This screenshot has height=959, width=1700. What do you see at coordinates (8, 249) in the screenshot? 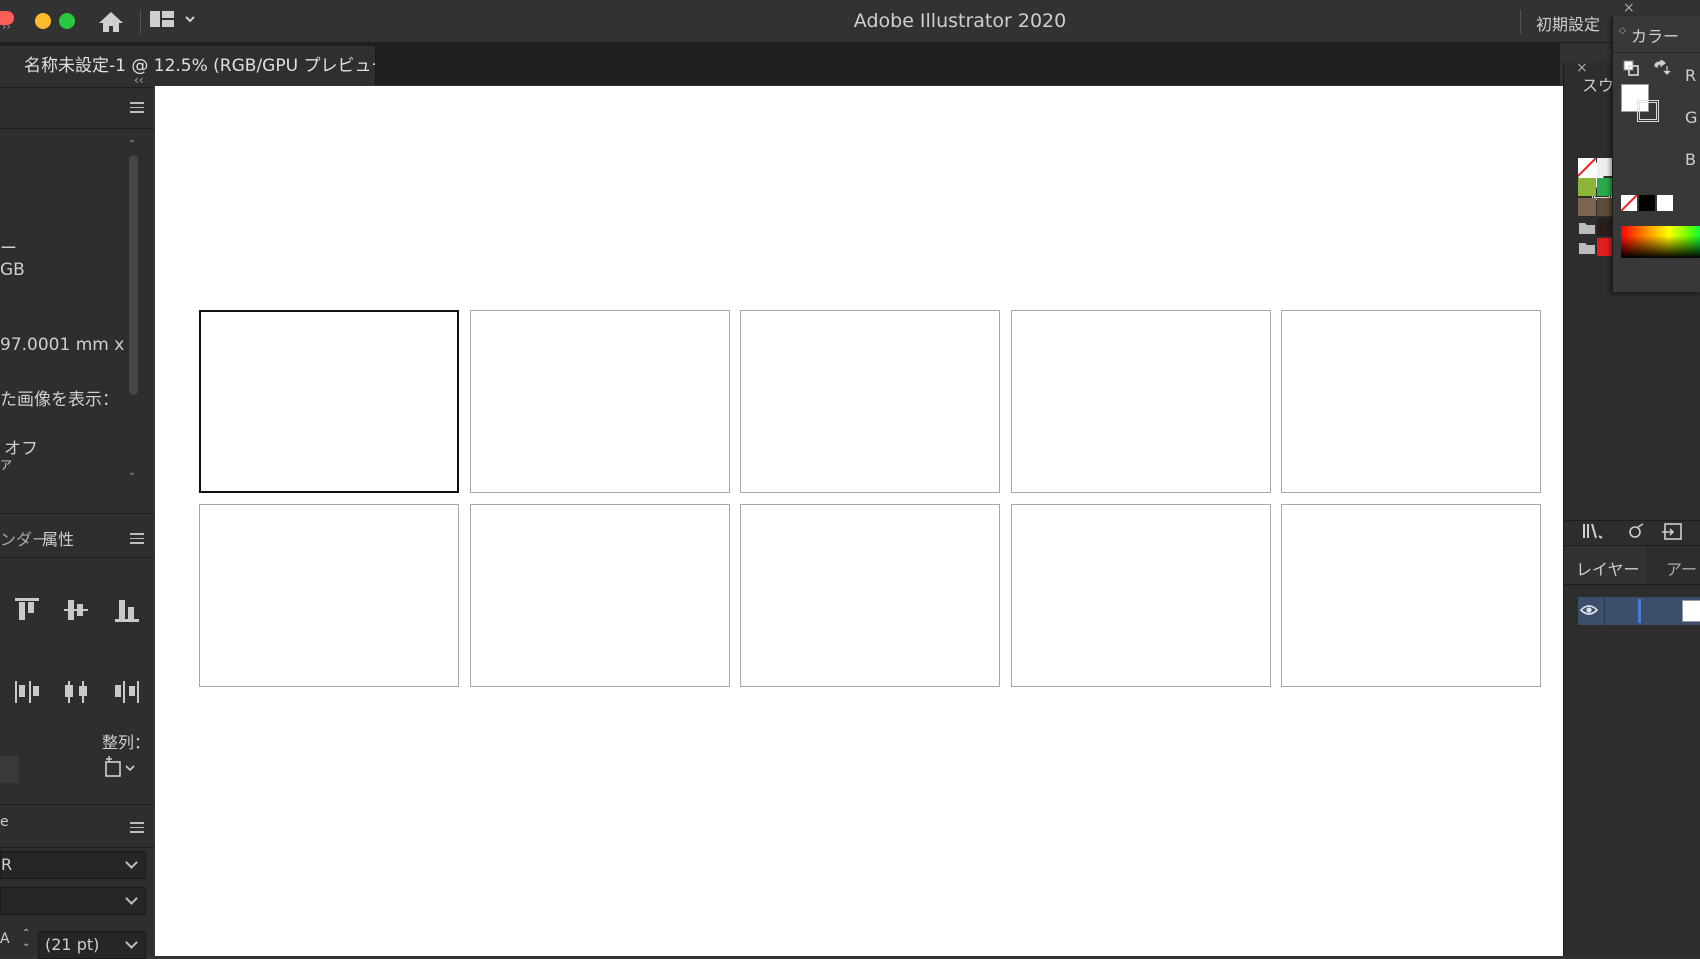
I see `line-dash: ー` at bounding box center [8, 249].